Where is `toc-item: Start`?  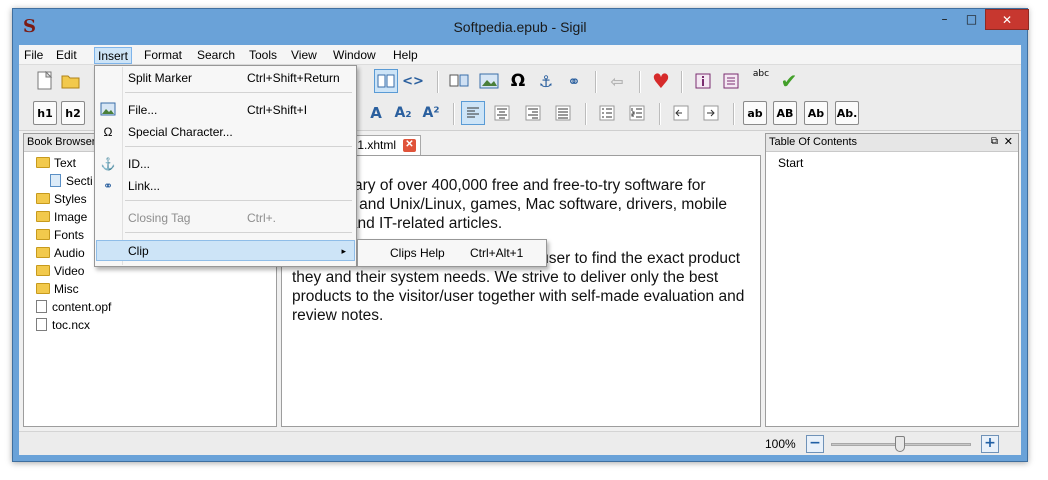 toc-item: Start is located at coordinates (790, 163).